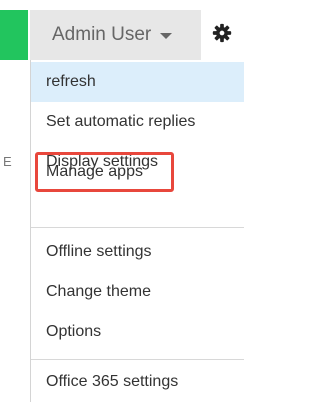  I want to click on app-launcher-strip, so click(14, 35).